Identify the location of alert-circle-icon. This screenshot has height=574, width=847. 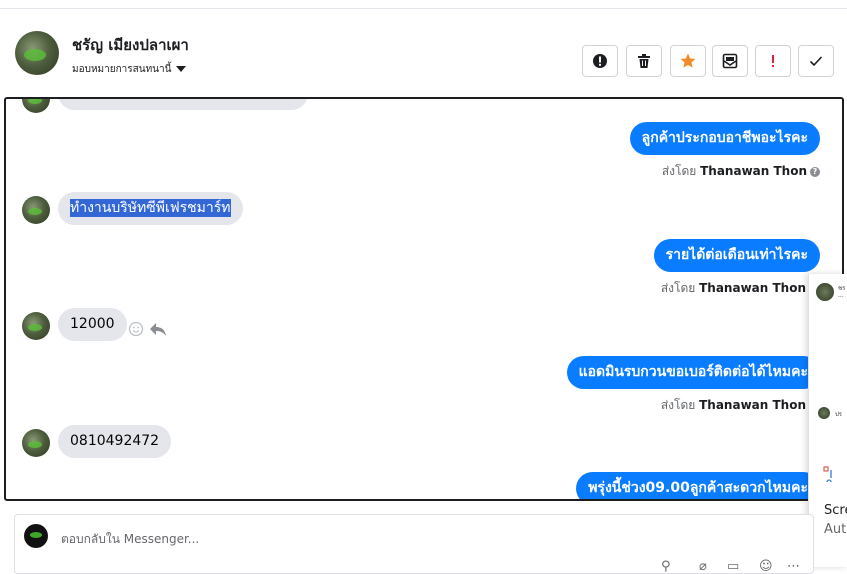
(600, 61).